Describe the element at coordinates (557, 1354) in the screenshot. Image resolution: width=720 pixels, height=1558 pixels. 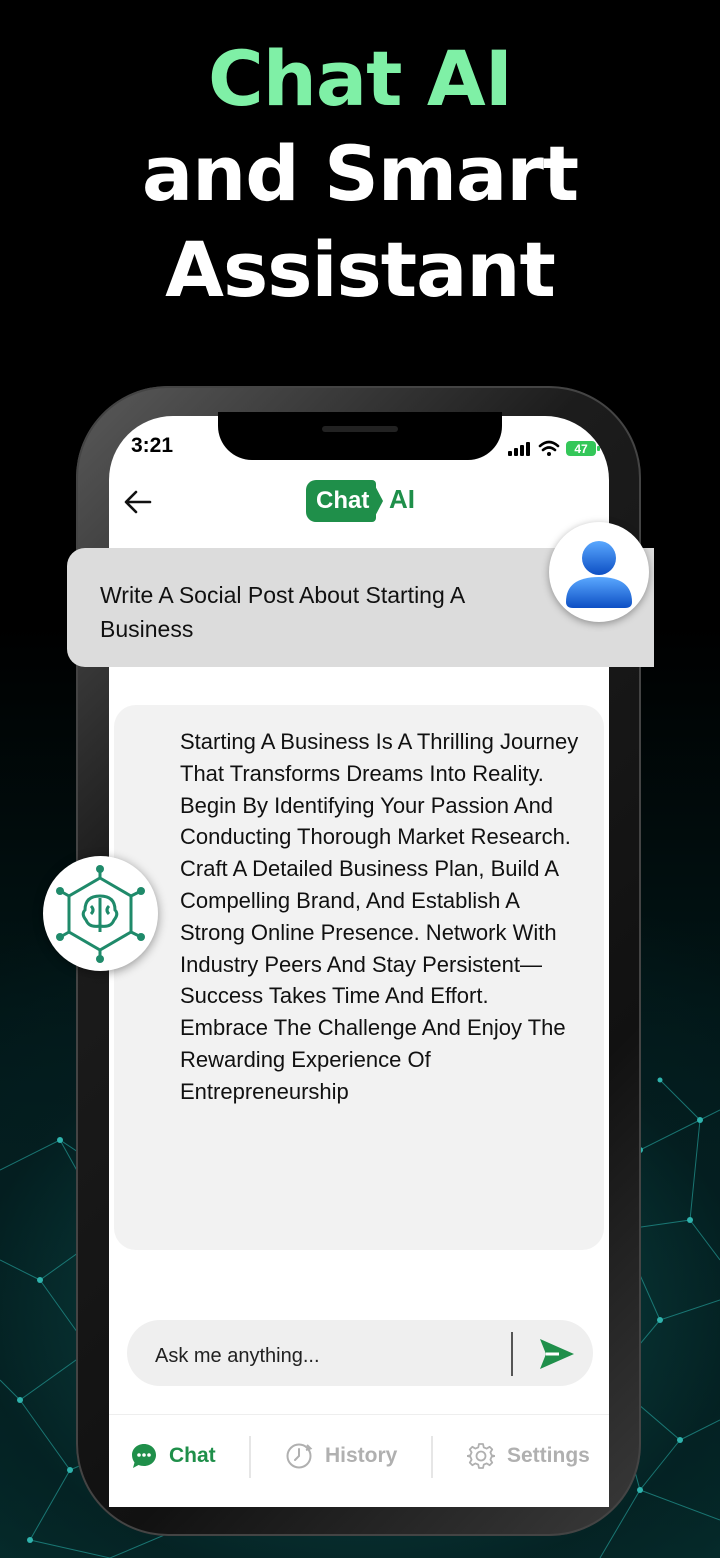
I see `send-icon` at that location.